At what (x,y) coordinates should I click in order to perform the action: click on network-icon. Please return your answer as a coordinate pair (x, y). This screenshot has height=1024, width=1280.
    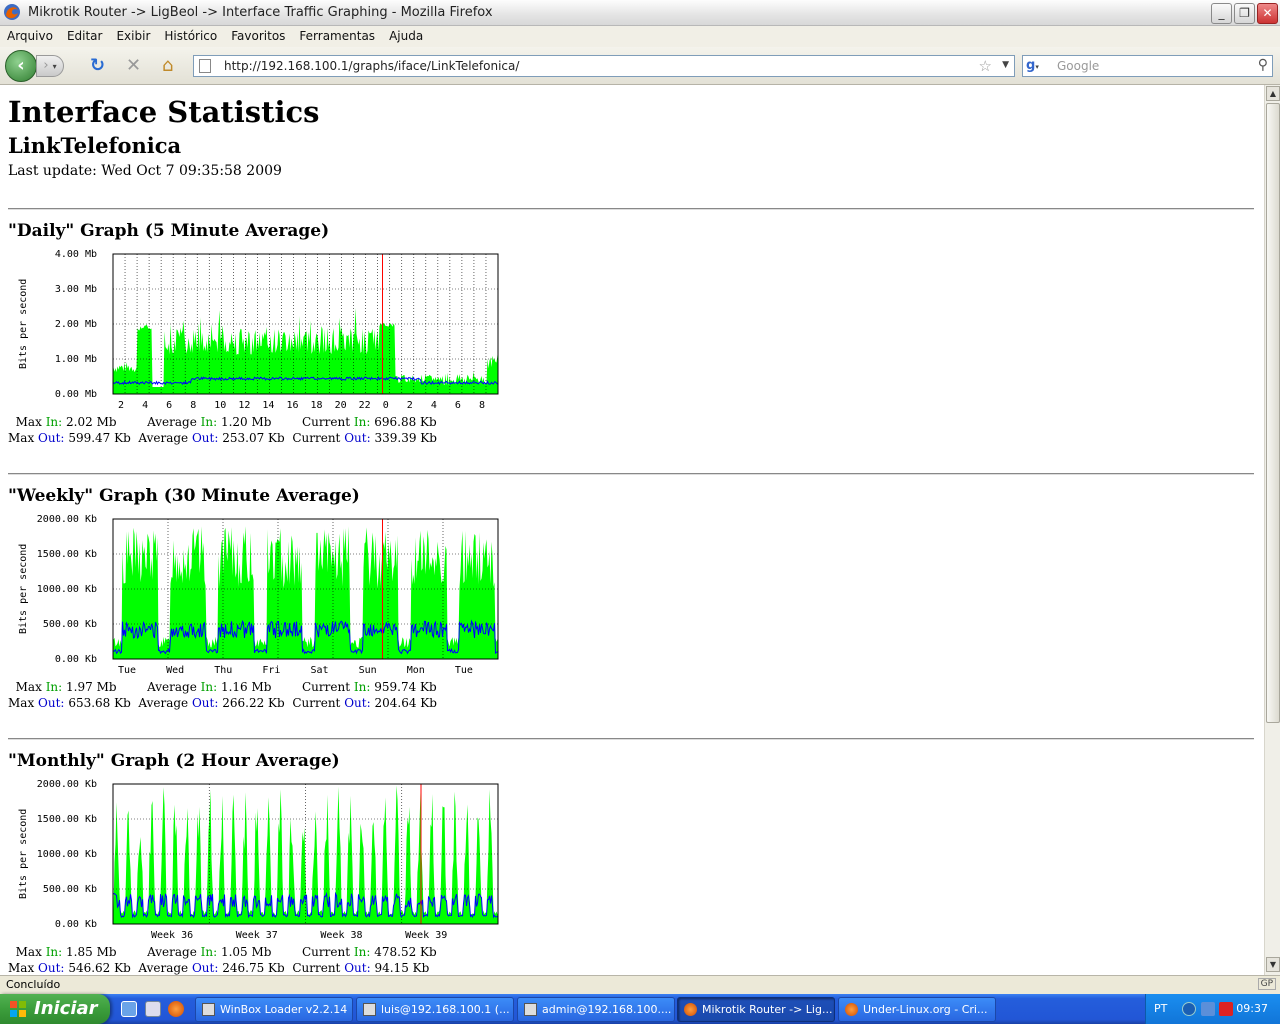
    Looking at the image, I should click on (1208, 1009).